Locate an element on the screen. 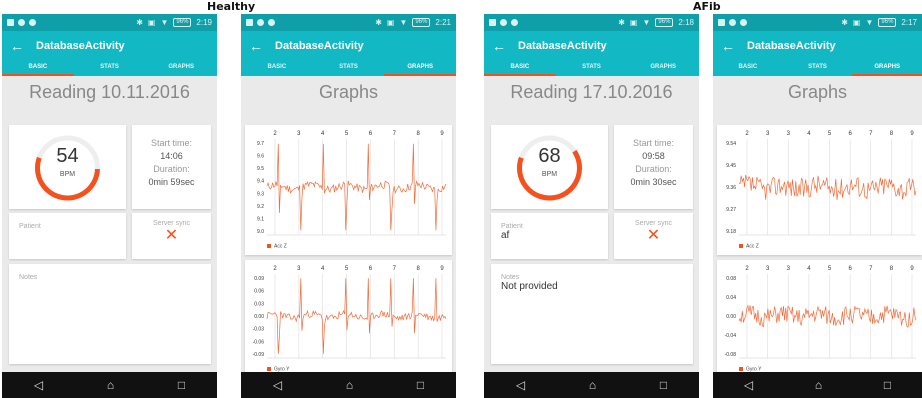 The width and height of the screenshot is (922, 398). status-time: 2:21 is located at coordinates (443, 22).